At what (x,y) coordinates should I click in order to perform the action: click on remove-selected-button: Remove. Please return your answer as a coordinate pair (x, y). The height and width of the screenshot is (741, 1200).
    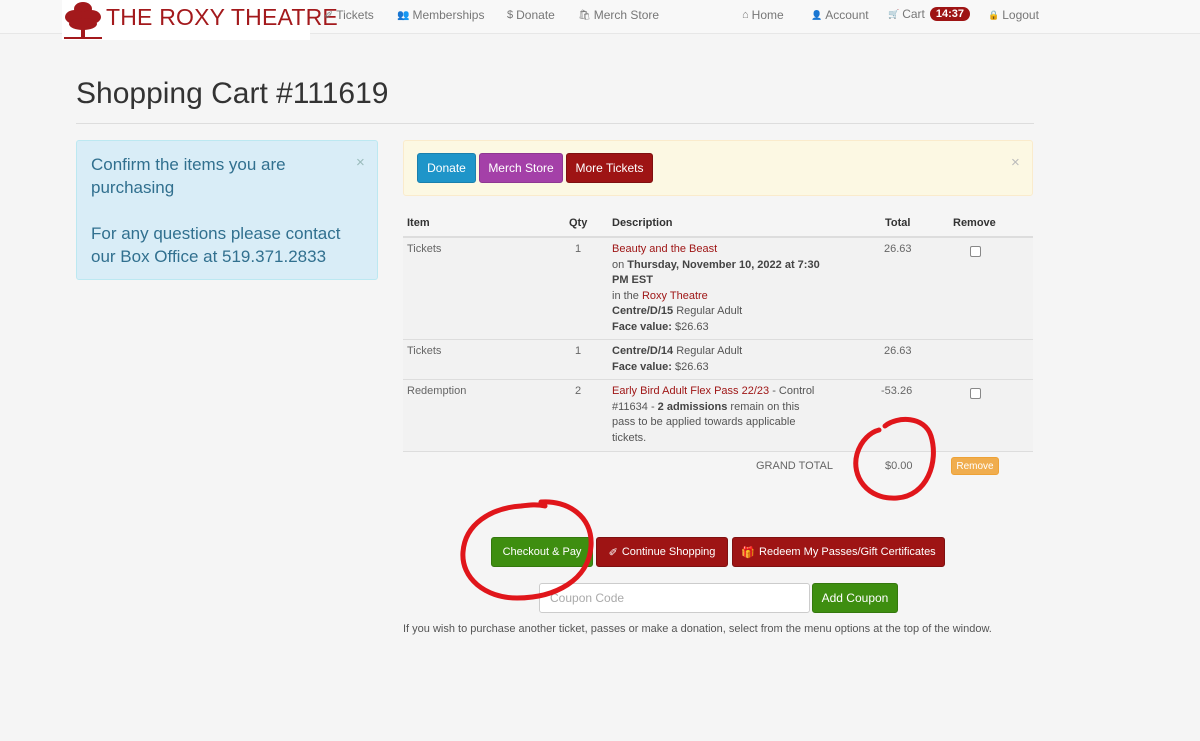
    Looking at the image, I should click on (975, 466).